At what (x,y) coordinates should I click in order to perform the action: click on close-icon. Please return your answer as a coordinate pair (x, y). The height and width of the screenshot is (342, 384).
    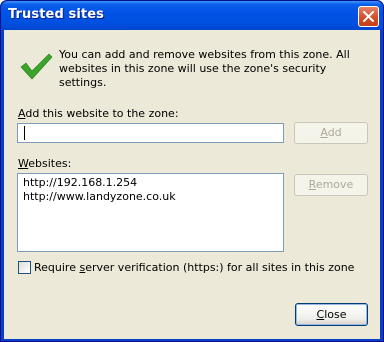
    Looking at the image, I should click on (368, 16).